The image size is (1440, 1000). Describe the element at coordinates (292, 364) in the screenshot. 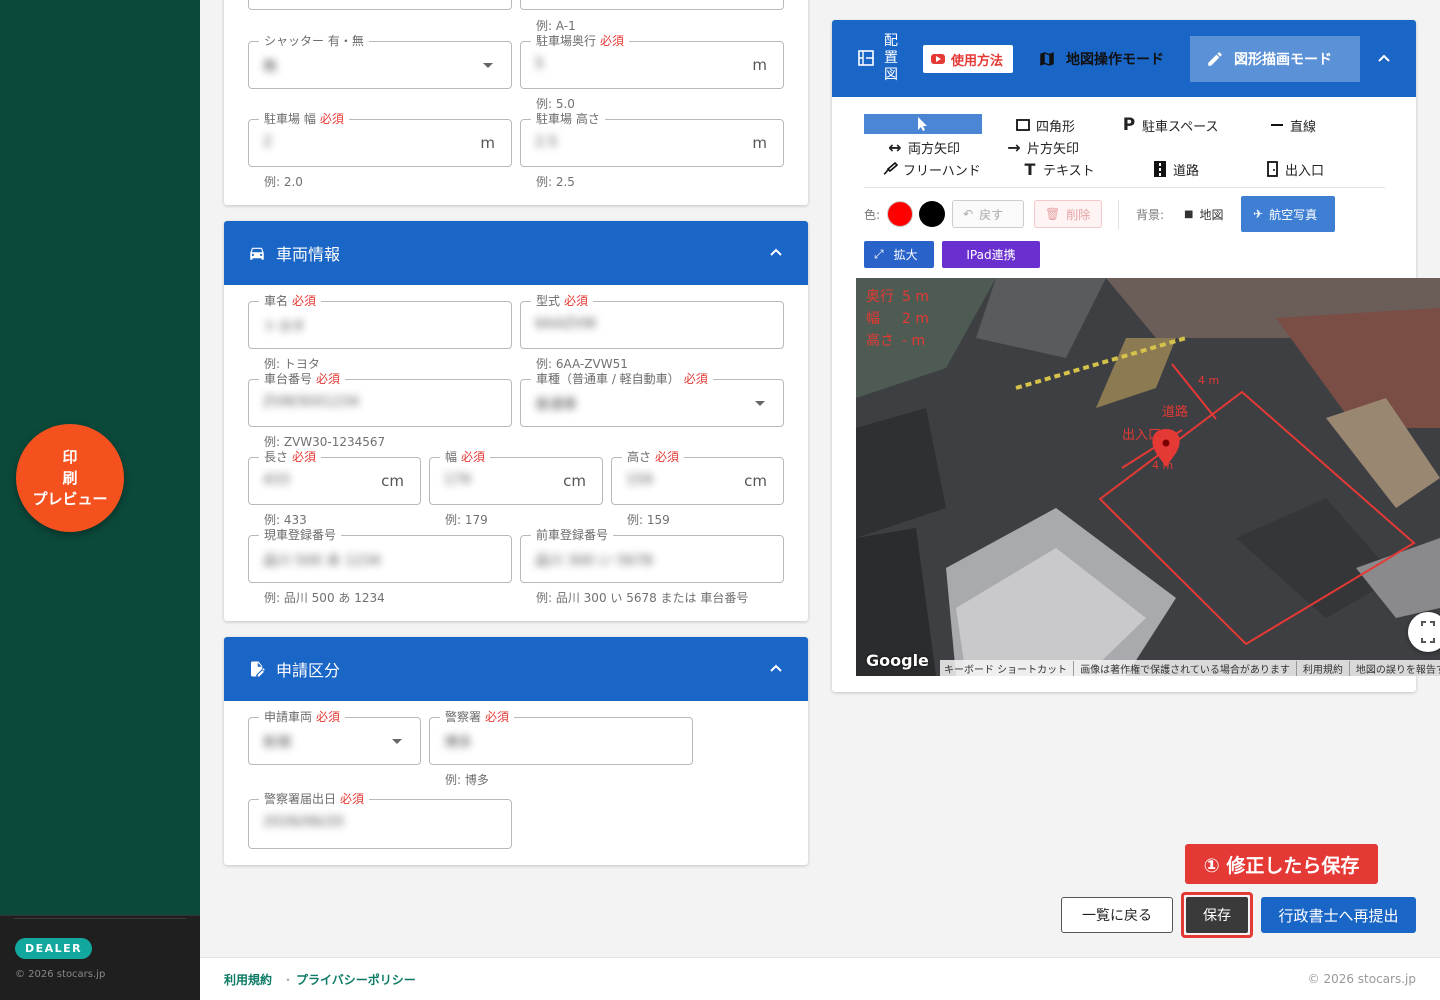

I see `car-name-hint: 例: トヨタ` at that location.